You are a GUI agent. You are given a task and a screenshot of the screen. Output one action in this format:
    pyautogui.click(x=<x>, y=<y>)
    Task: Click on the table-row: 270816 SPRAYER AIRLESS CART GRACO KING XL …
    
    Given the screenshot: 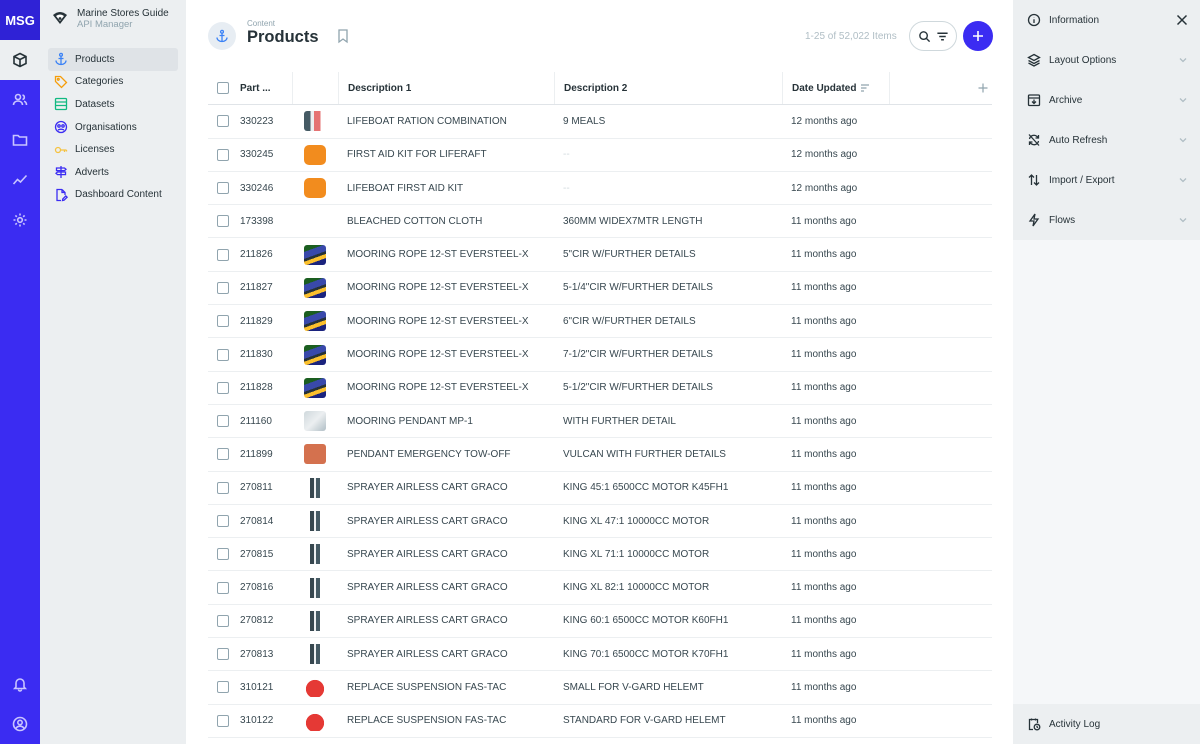 What is the action you would take?
    pyautogui.click(x=600, y=588)
    